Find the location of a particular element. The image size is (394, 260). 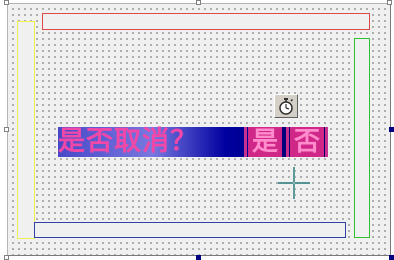

prompt-text: 是否取消？ is located at coordinates (128, 141).